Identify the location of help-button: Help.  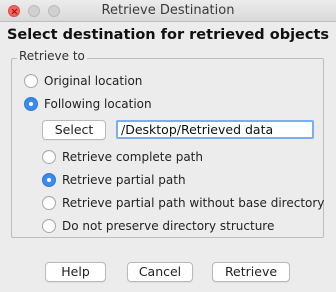
(75, 272).